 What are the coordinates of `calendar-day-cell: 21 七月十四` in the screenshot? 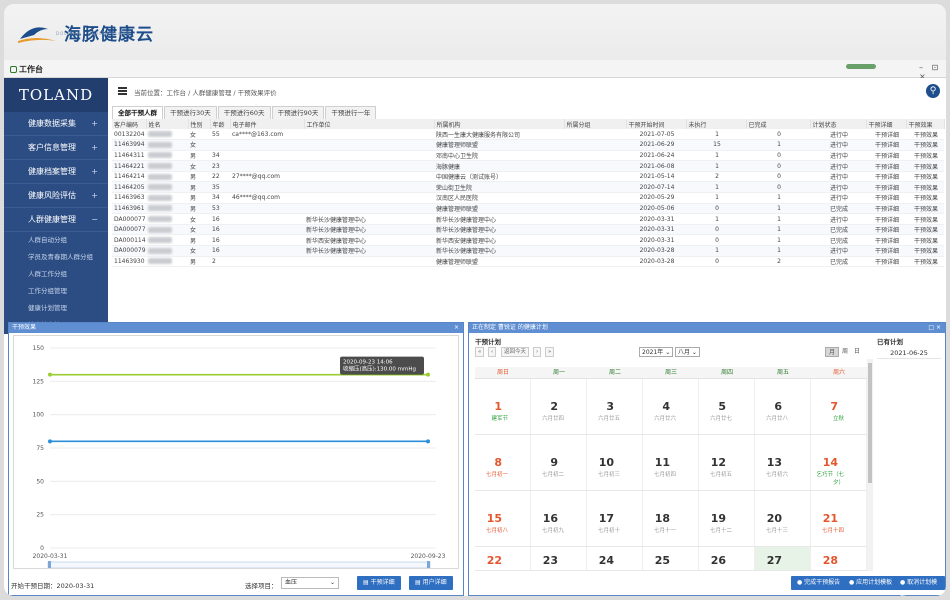 It's located at (839, 518).